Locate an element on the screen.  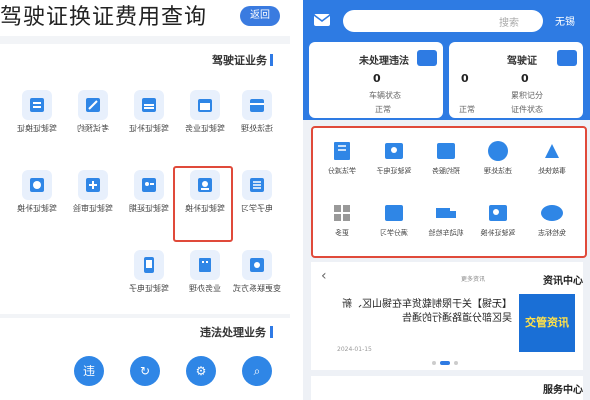
more-icon is located at coordinates (342, 213).